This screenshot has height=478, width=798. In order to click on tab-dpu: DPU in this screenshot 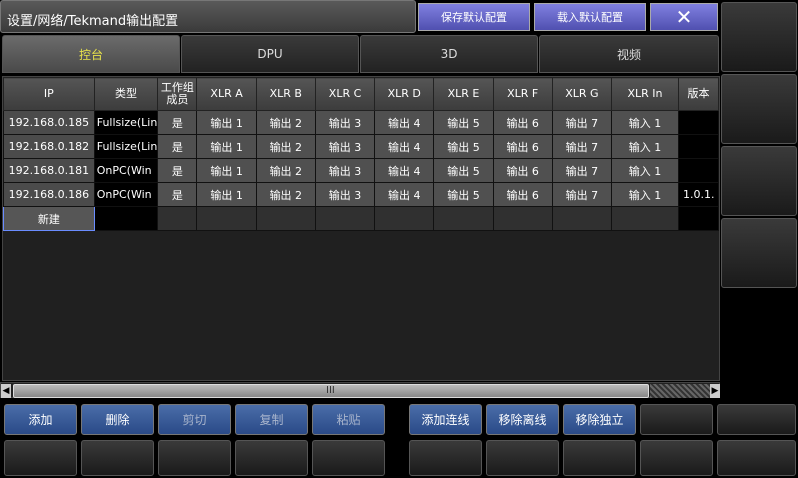, I will do `click(270, 54)`.